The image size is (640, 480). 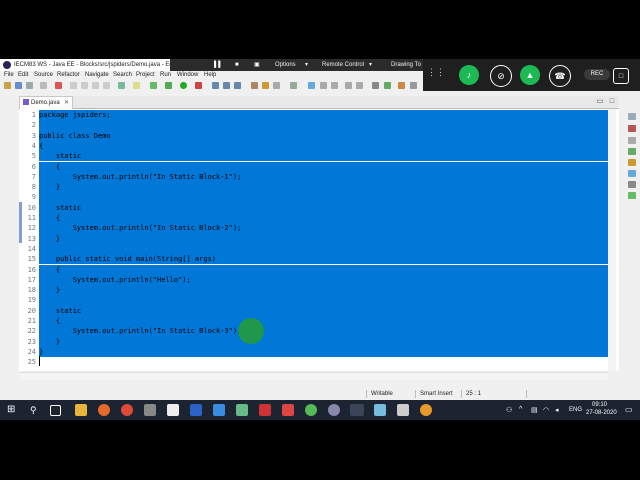 I want to click on run-icon, so click(x=183, y=85).